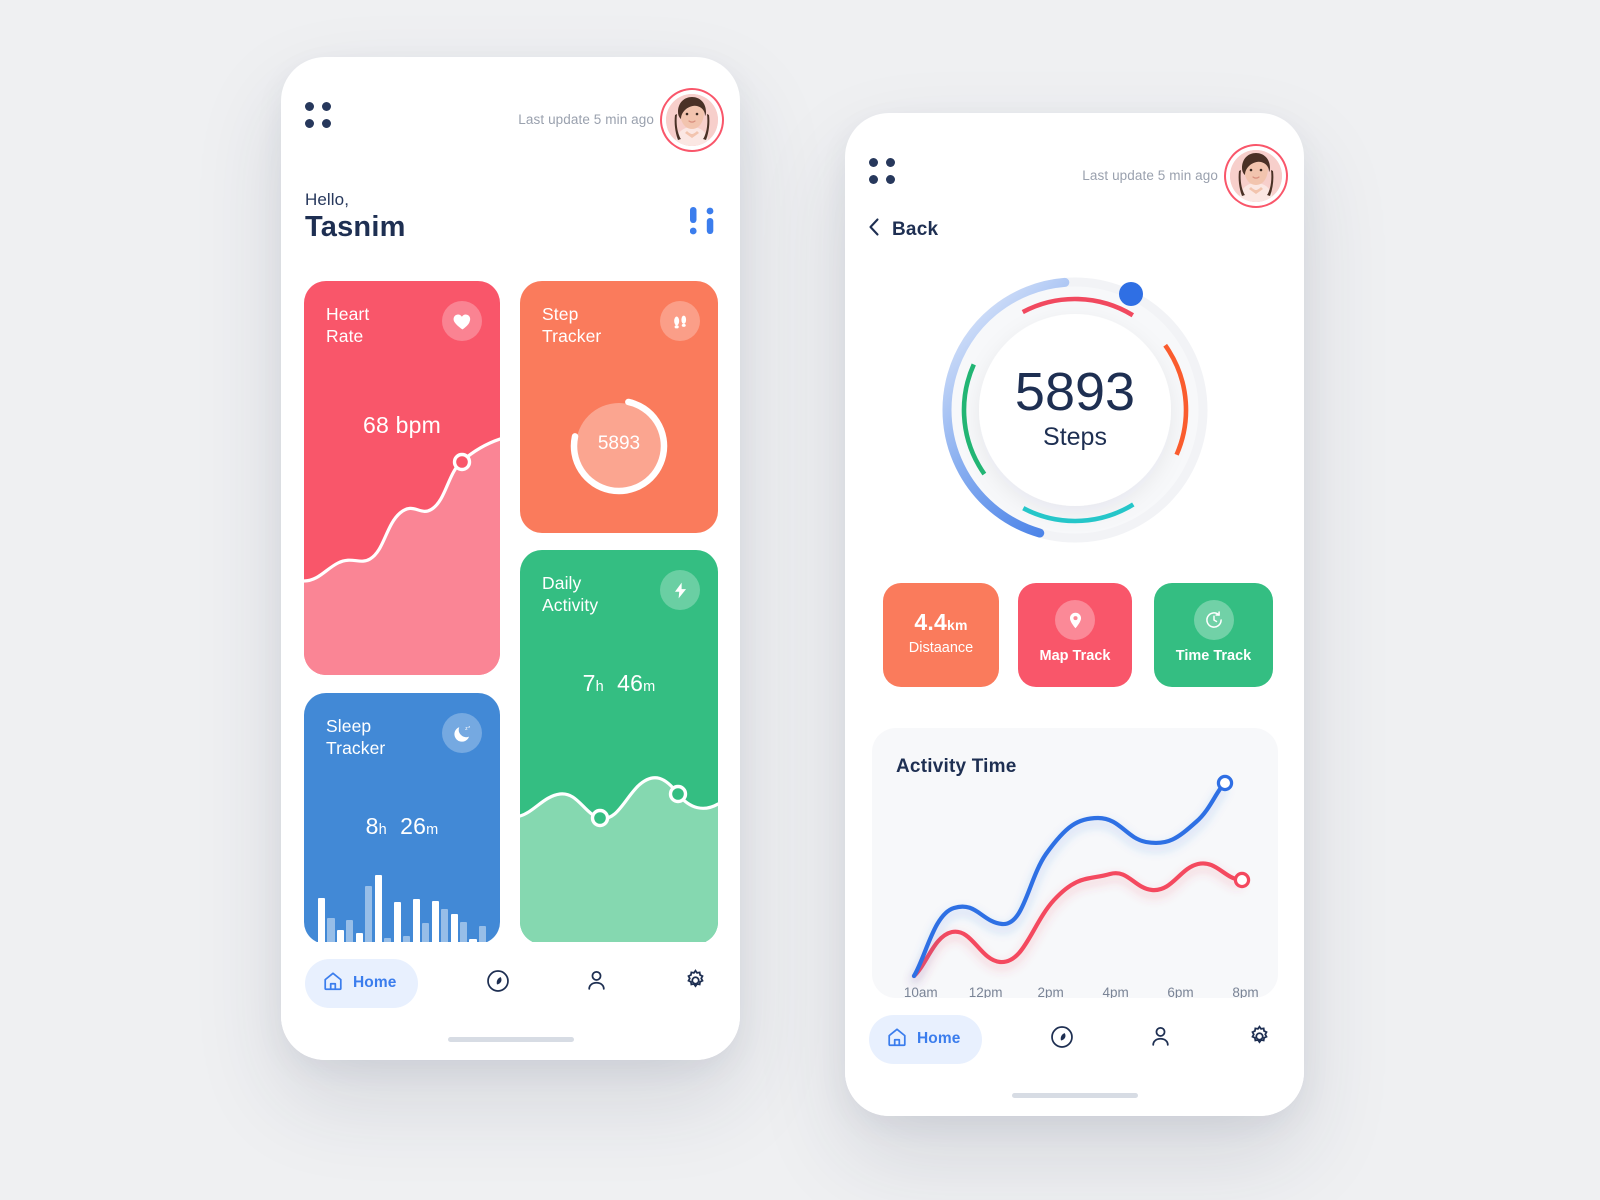  What do you see at coordinates (1074, 170) in the screenshot?
I see `right-topbar: Last update 5 min ago` at bounding box center [1074, 170].